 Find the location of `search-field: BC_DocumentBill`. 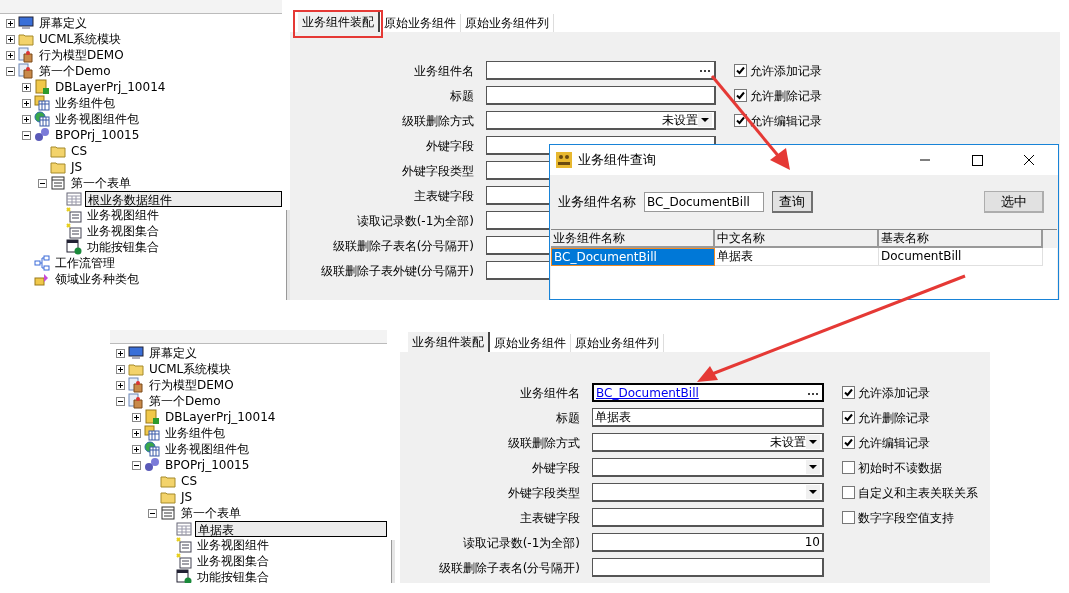

search-field: BC_DocumentBill is located at coordinates (704, 202).